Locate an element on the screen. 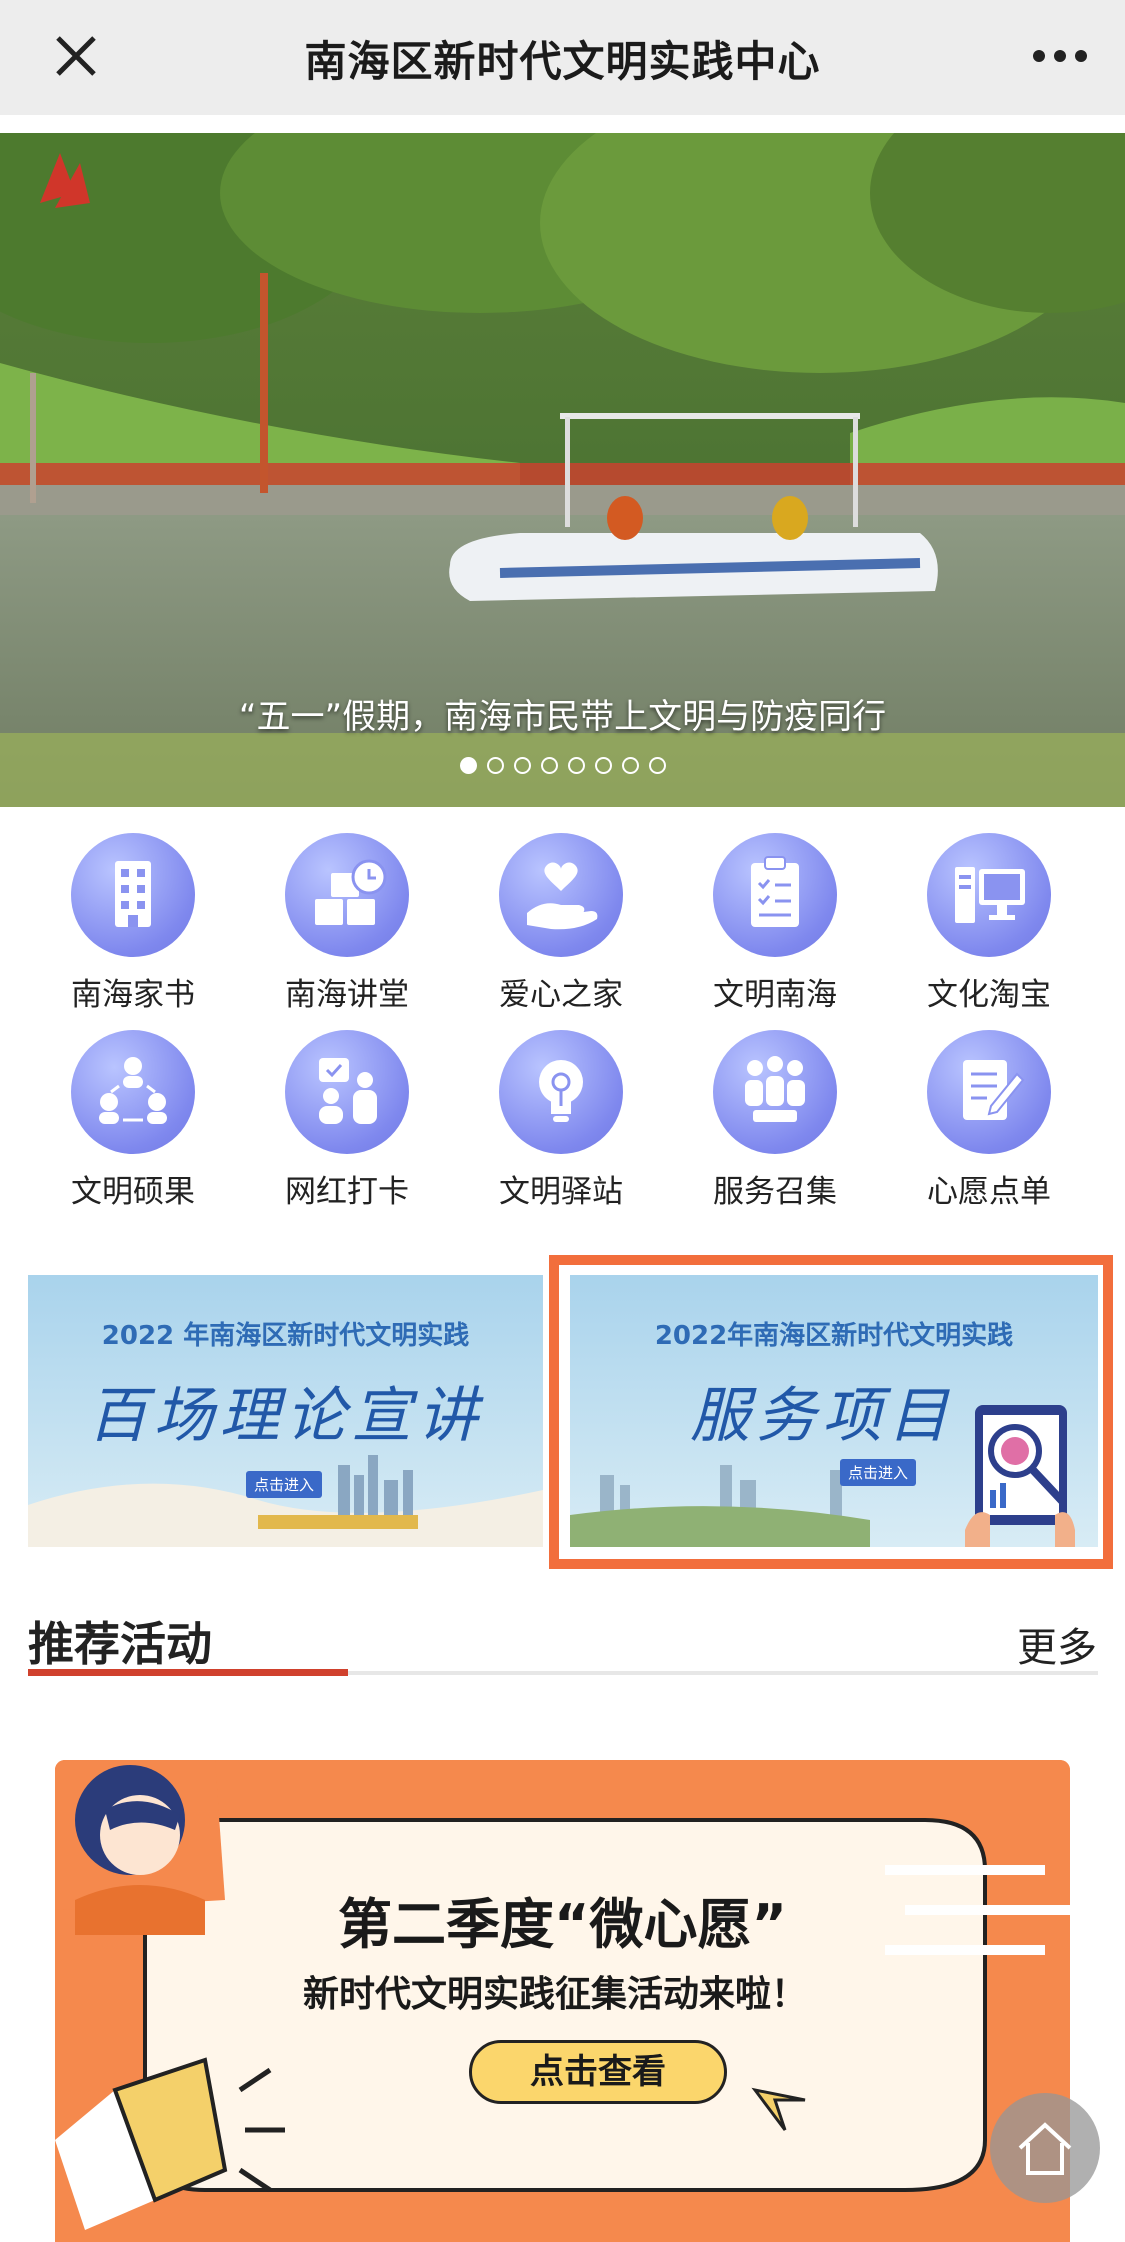 The width and height of the screenshot is (1125, 2242). heart-hand-icon is located at coordinates (561, 895).